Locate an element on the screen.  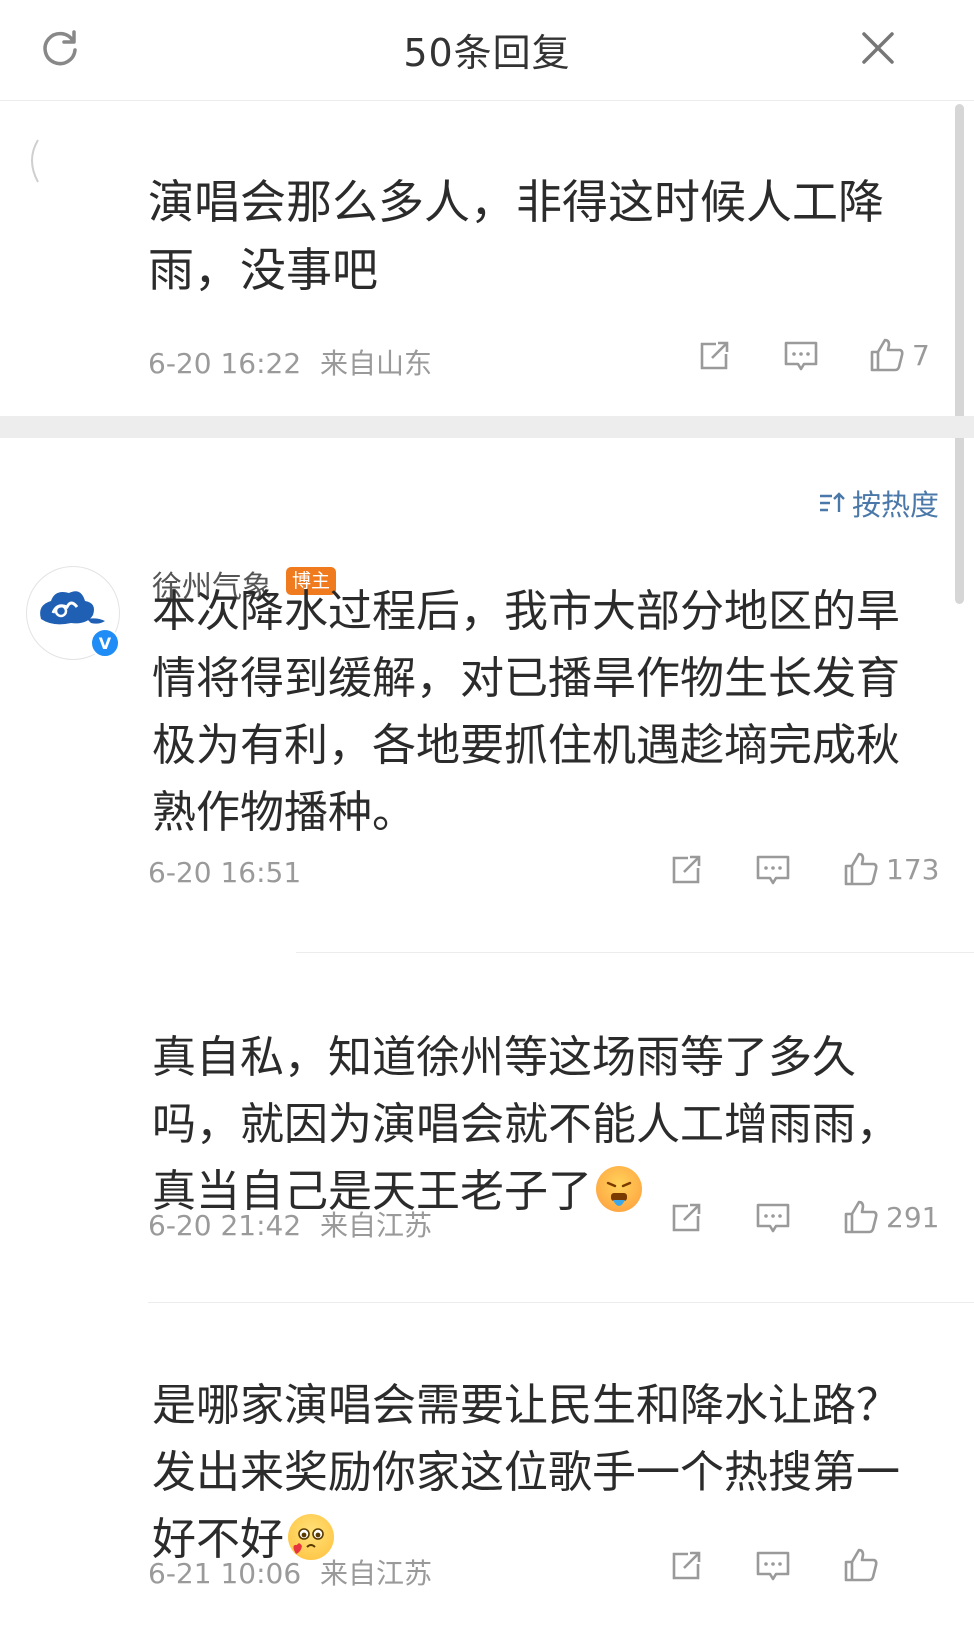
main-post-meta: 6-20 16:22 来自山东 is located at coordinates (290, 362).